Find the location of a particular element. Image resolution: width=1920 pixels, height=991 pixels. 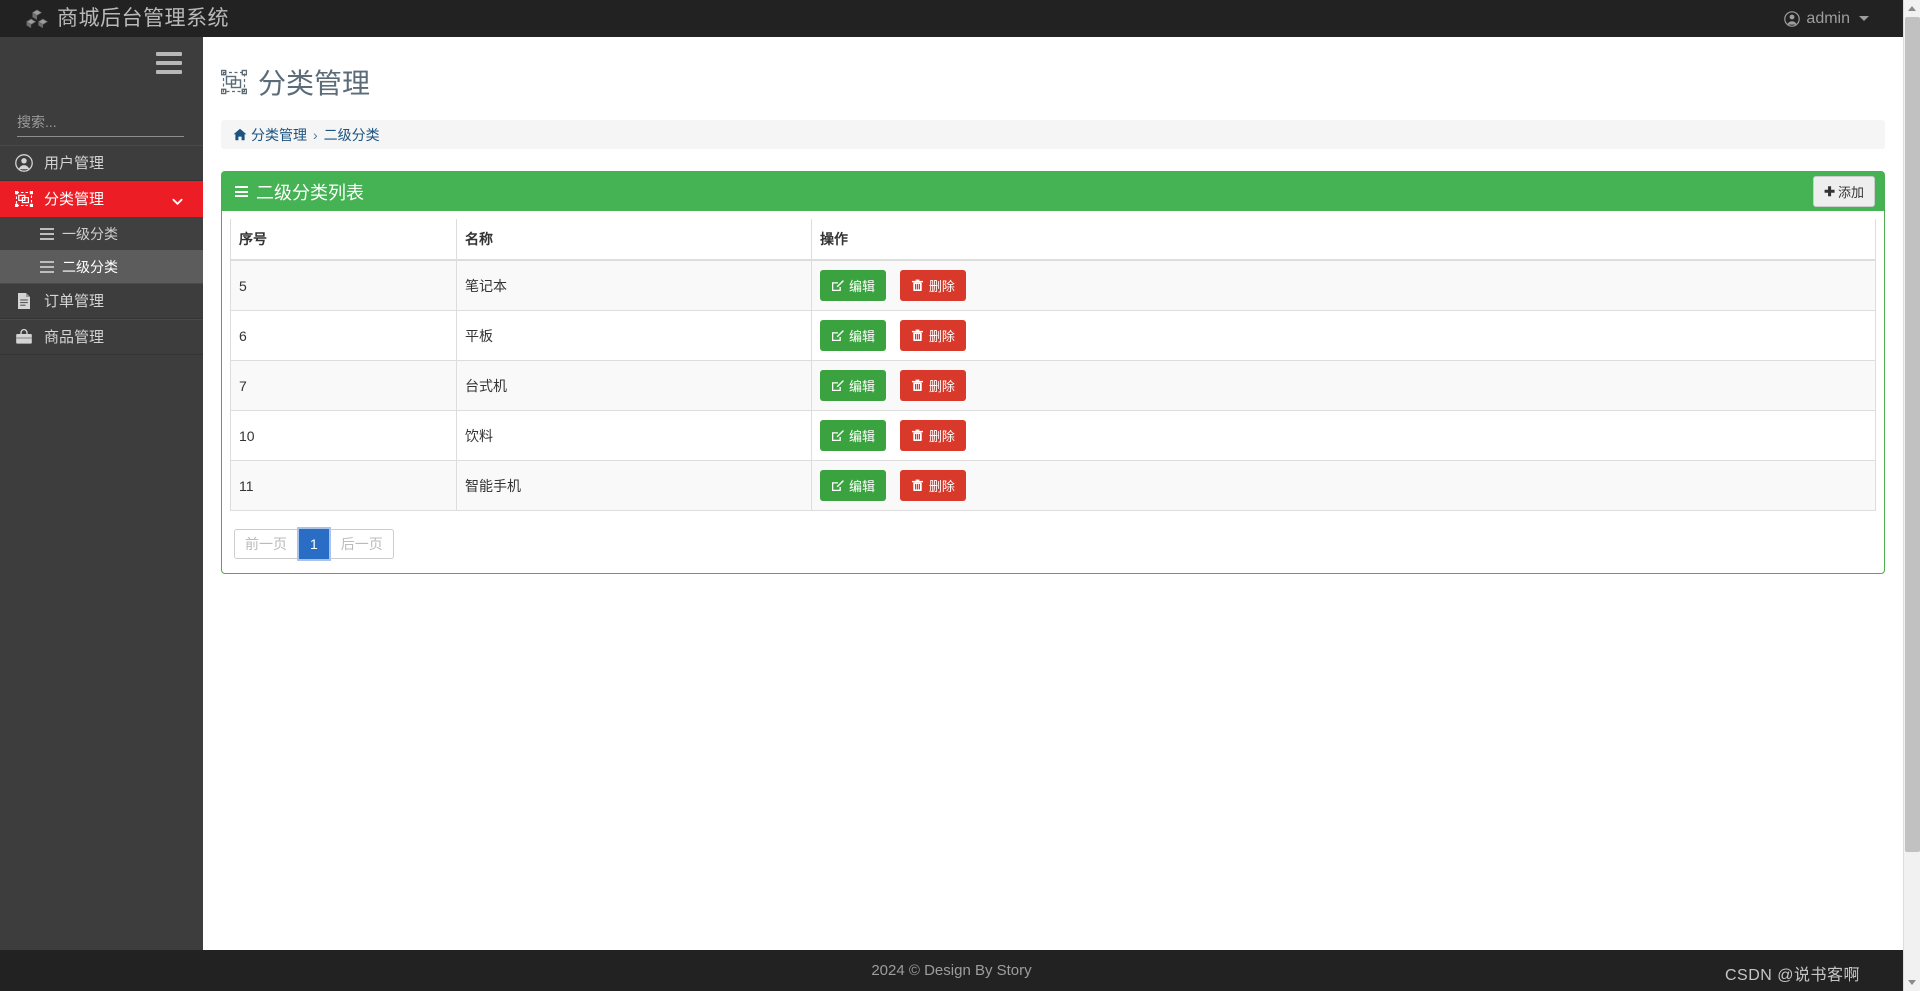

cell-id: 7 is located at coordinates (343, 385).